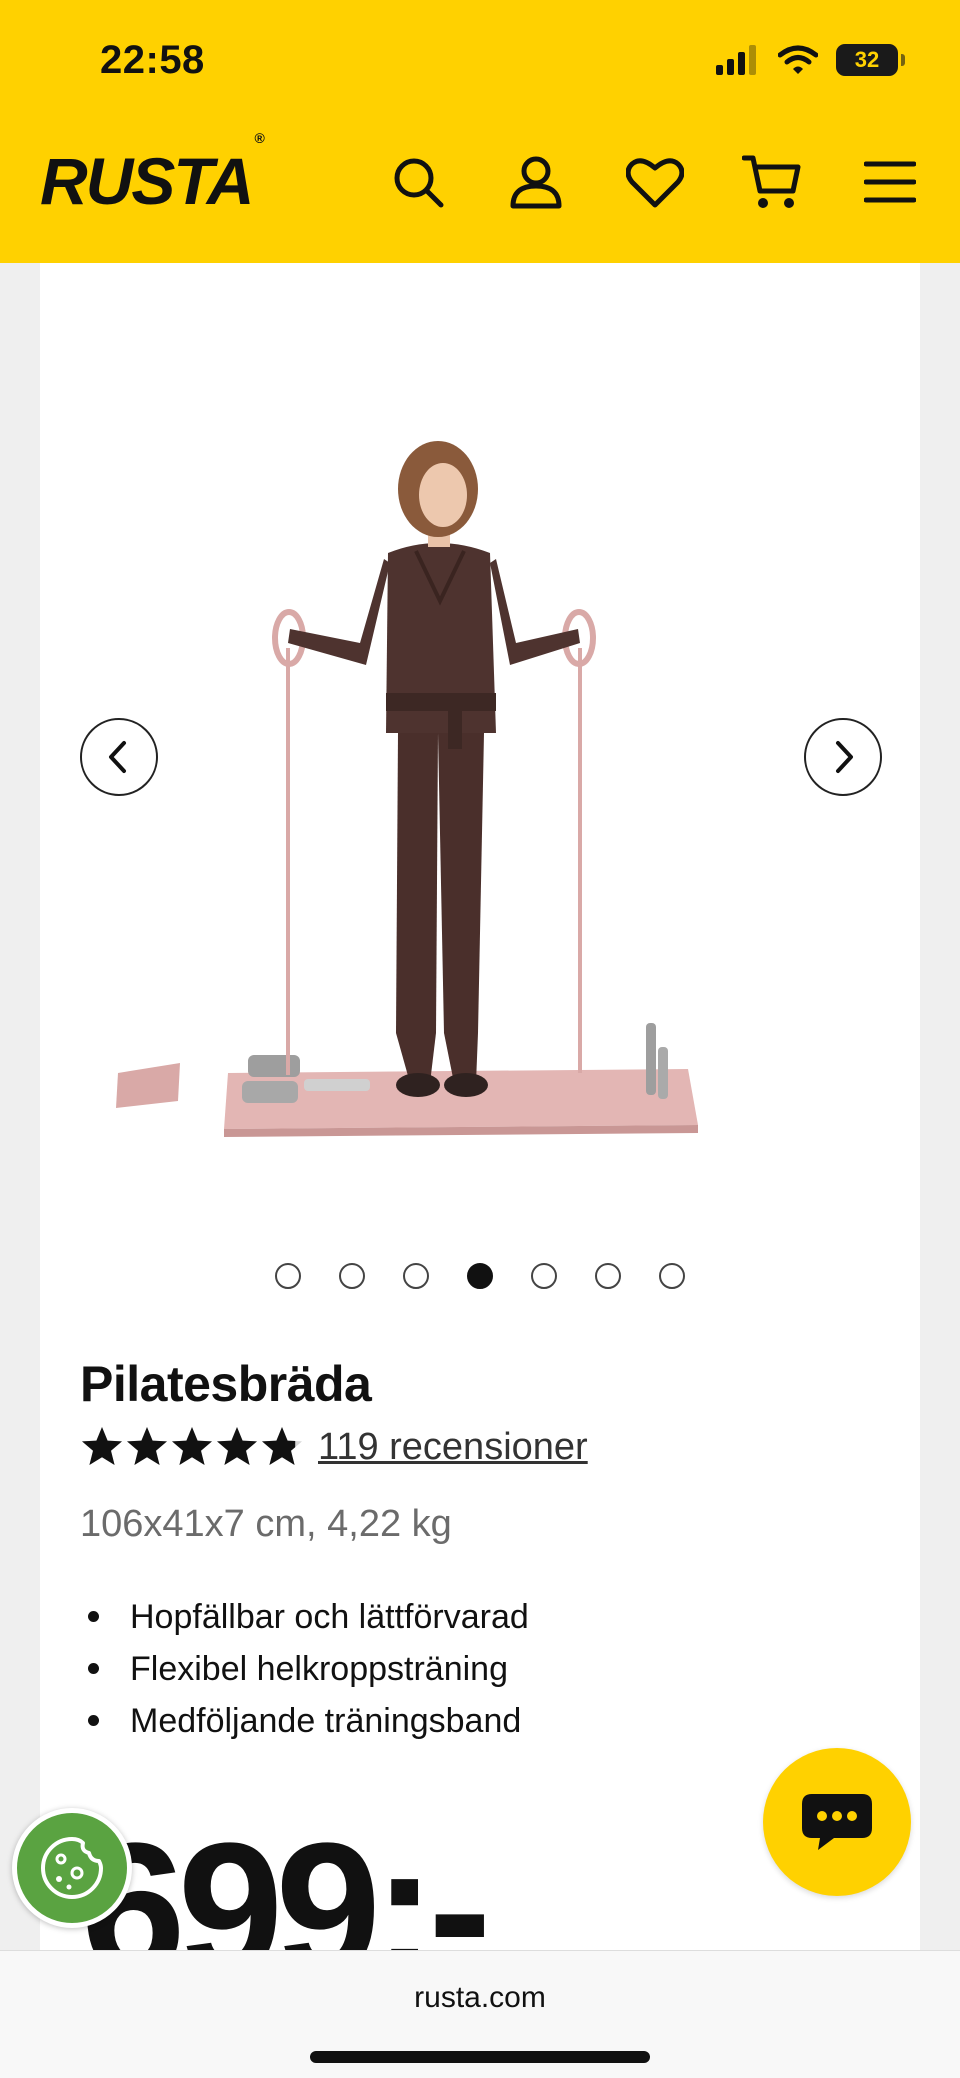 Image resolution: width=960 pixels, height=2078 pixels. I want to click on cart-button, so click(772, 182).